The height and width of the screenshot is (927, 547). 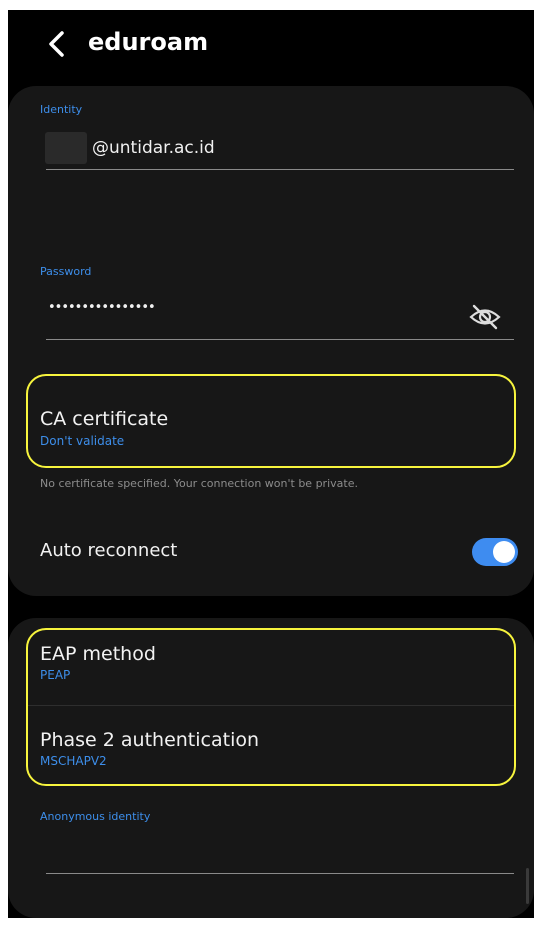 I want to click on chevron-left-icon, so click(x=56, y=44).